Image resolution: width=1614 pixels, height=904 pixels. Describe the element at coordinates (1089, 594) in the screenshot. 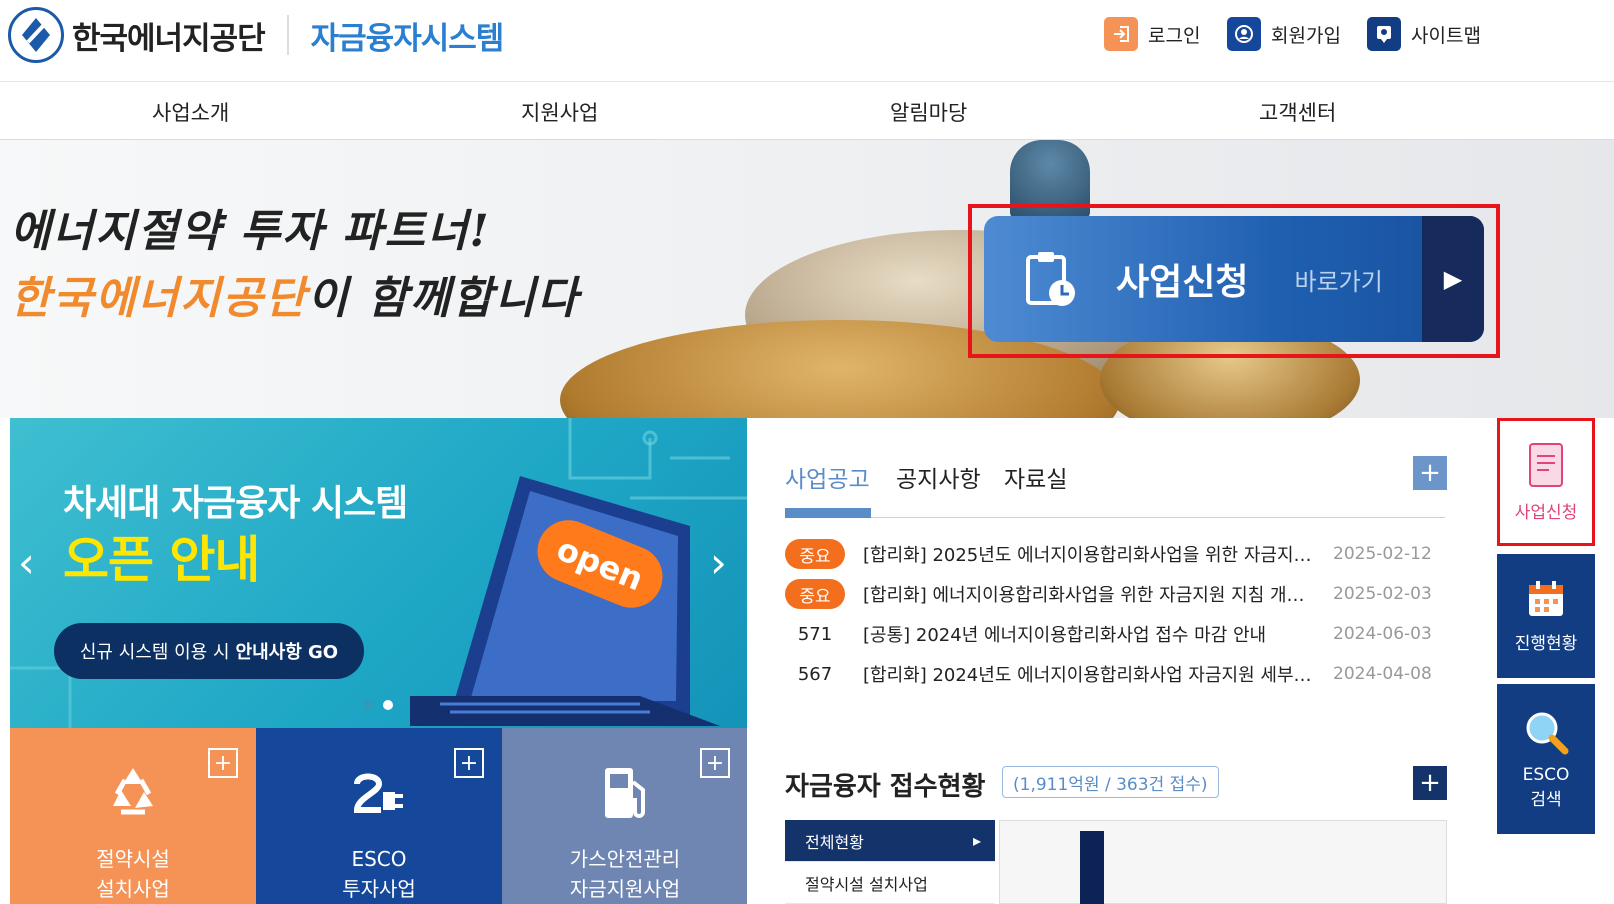

I see `notice-title: [합리화] 에너지이용합리화사업을 위한 자금지원 지침 개정 안내` at that location.